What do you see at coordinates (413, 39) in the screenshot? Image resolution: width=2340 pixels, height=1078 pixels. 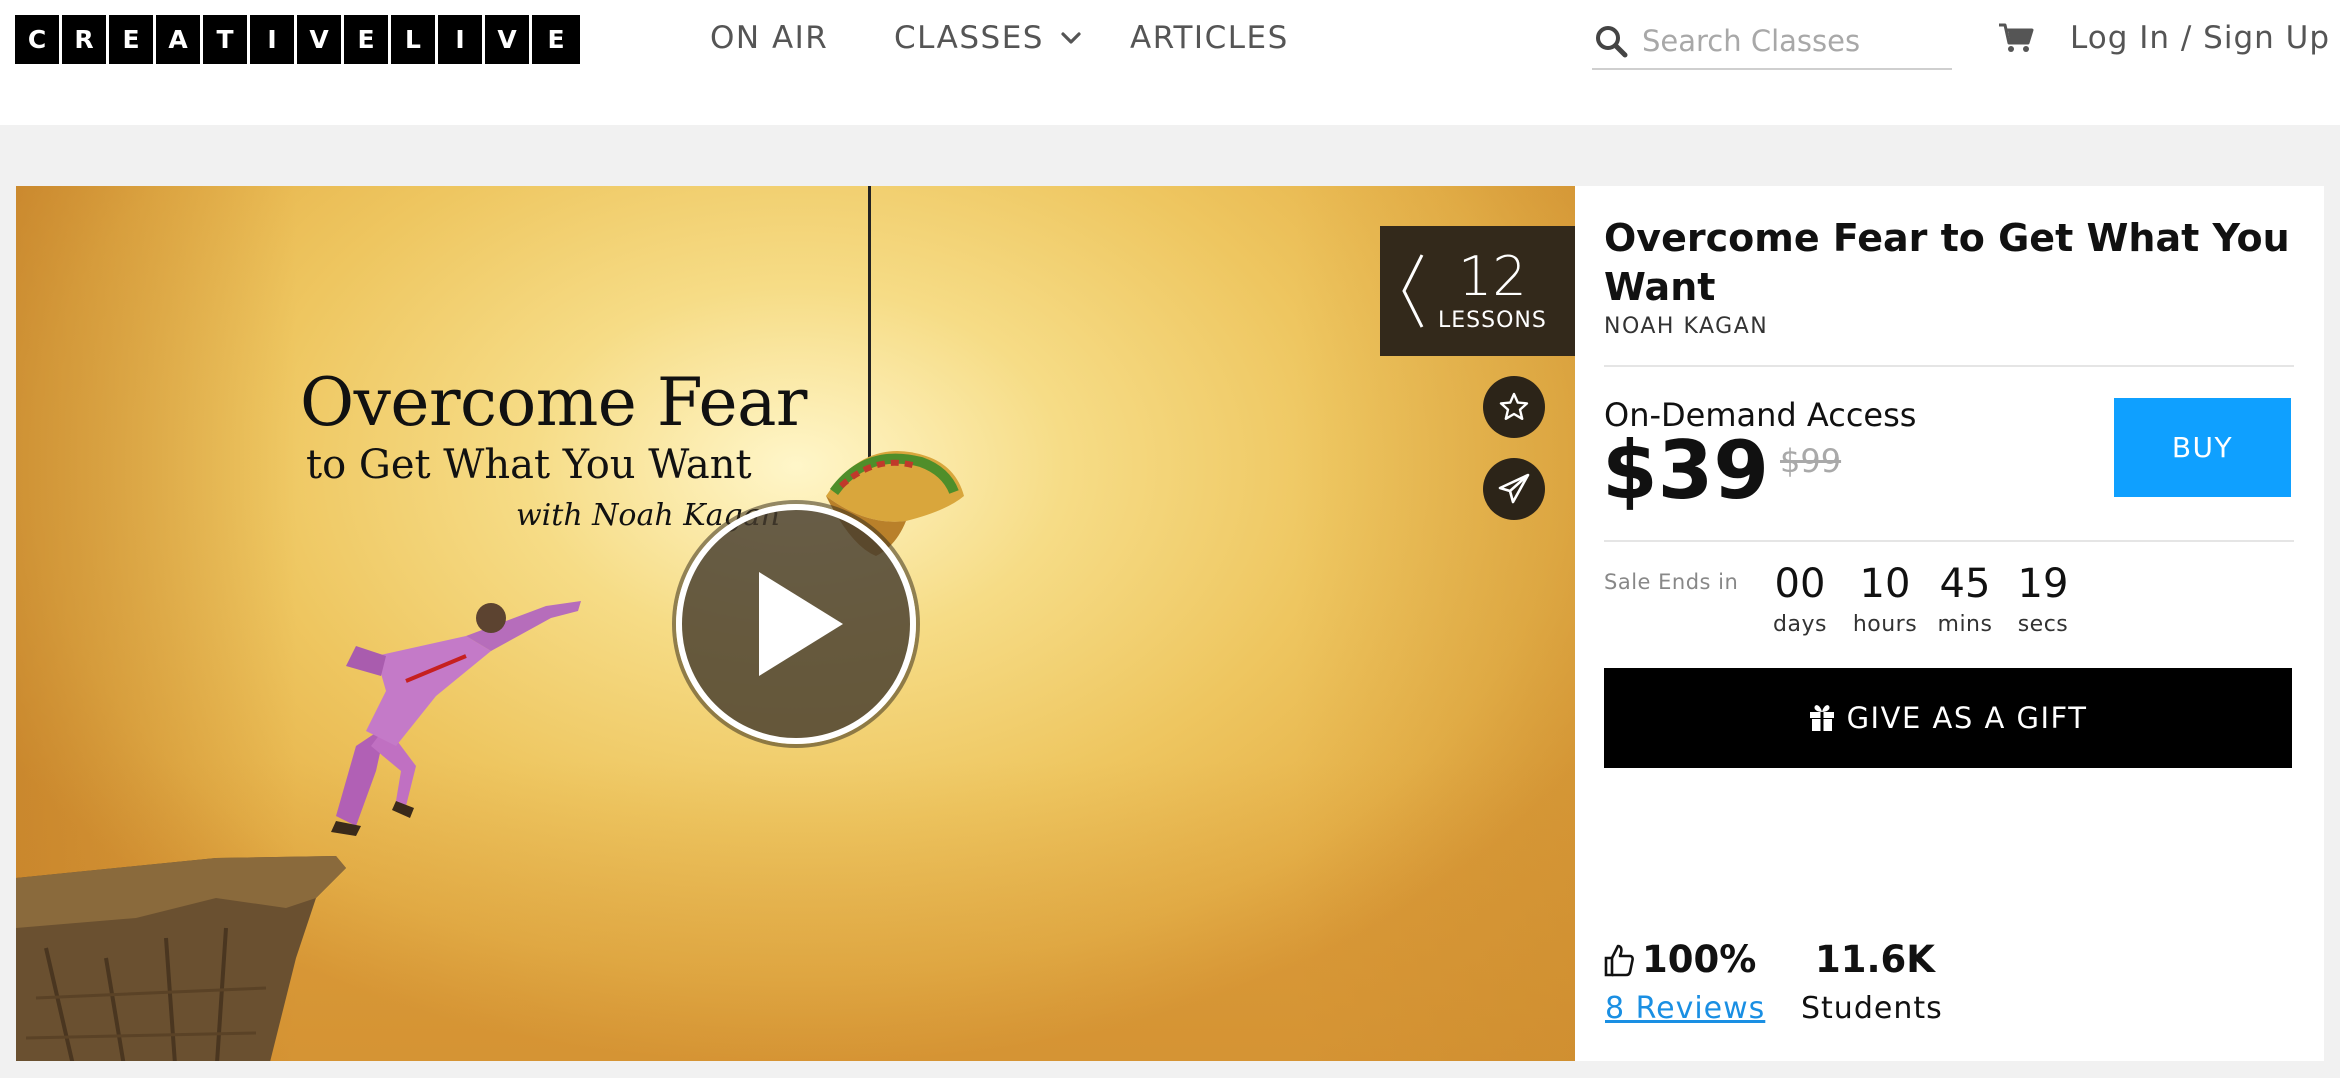 I see `logo-letter: L` at bounding box center [413, 39].